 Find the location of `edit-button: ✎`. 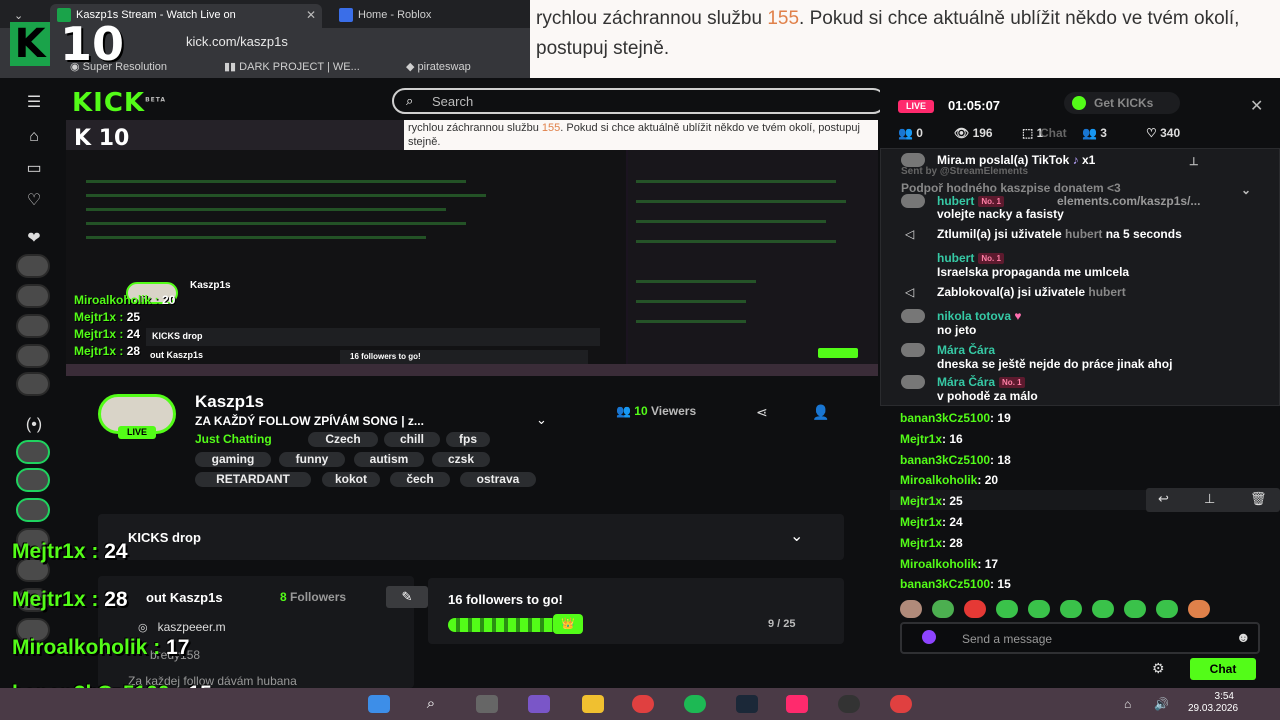

edit-button: ✎ is located at coordinates (407, 597).